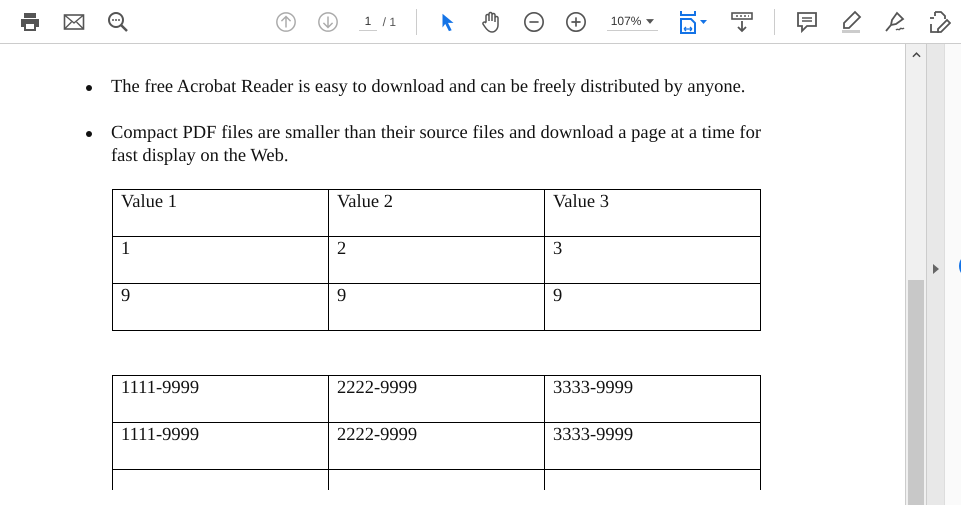  Describe the element at coordinates (368, 21) in the screenshot. I see `page-number-field: 1` at that location.